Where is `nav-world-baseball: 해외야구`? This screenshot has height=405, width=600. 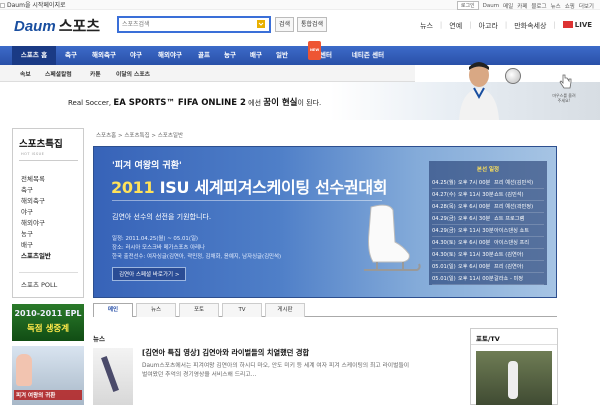 nav-world-baseball: 해외야구 is located at coordinates (170, 55).